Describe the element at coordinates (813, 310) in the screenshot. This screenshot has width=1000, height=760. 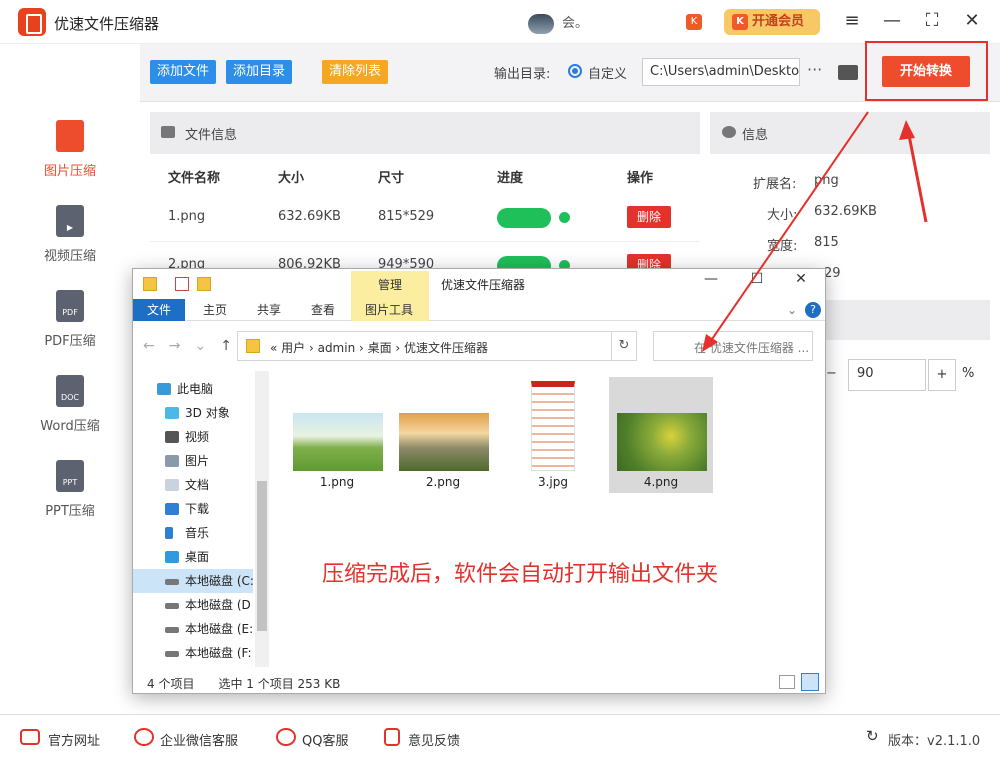
I see `help-icon: ?` at that location.